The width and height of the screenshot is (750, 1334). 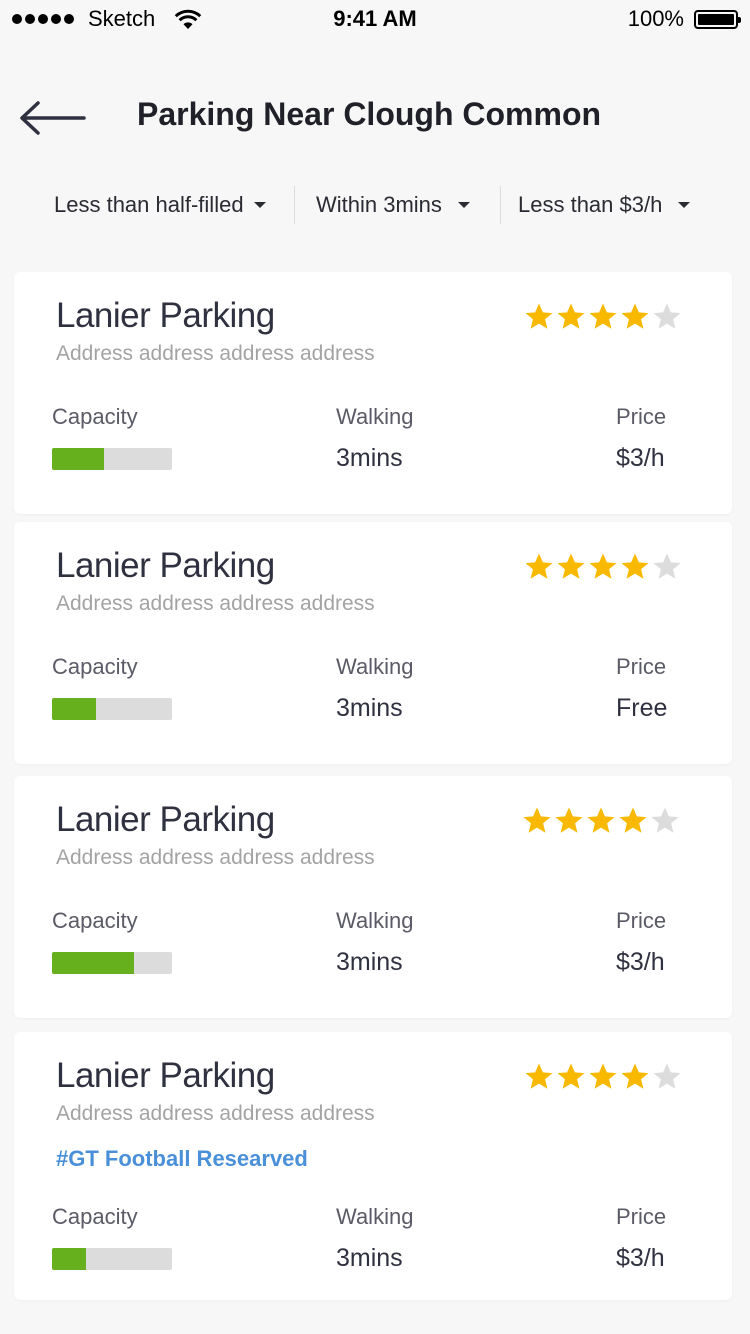 I want to click on arrow-left-icon, so click(x=53, y=118).